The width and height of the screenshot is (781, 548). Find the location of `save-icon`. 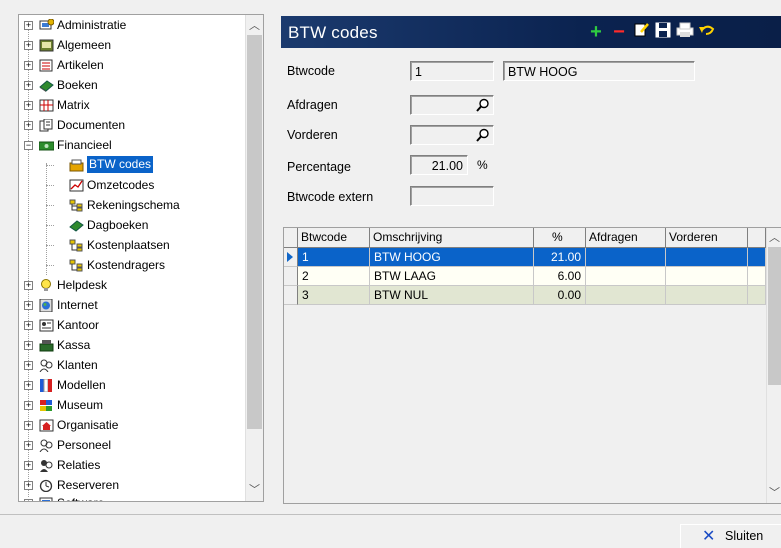

save-icon is located at coordinates (663, 32).